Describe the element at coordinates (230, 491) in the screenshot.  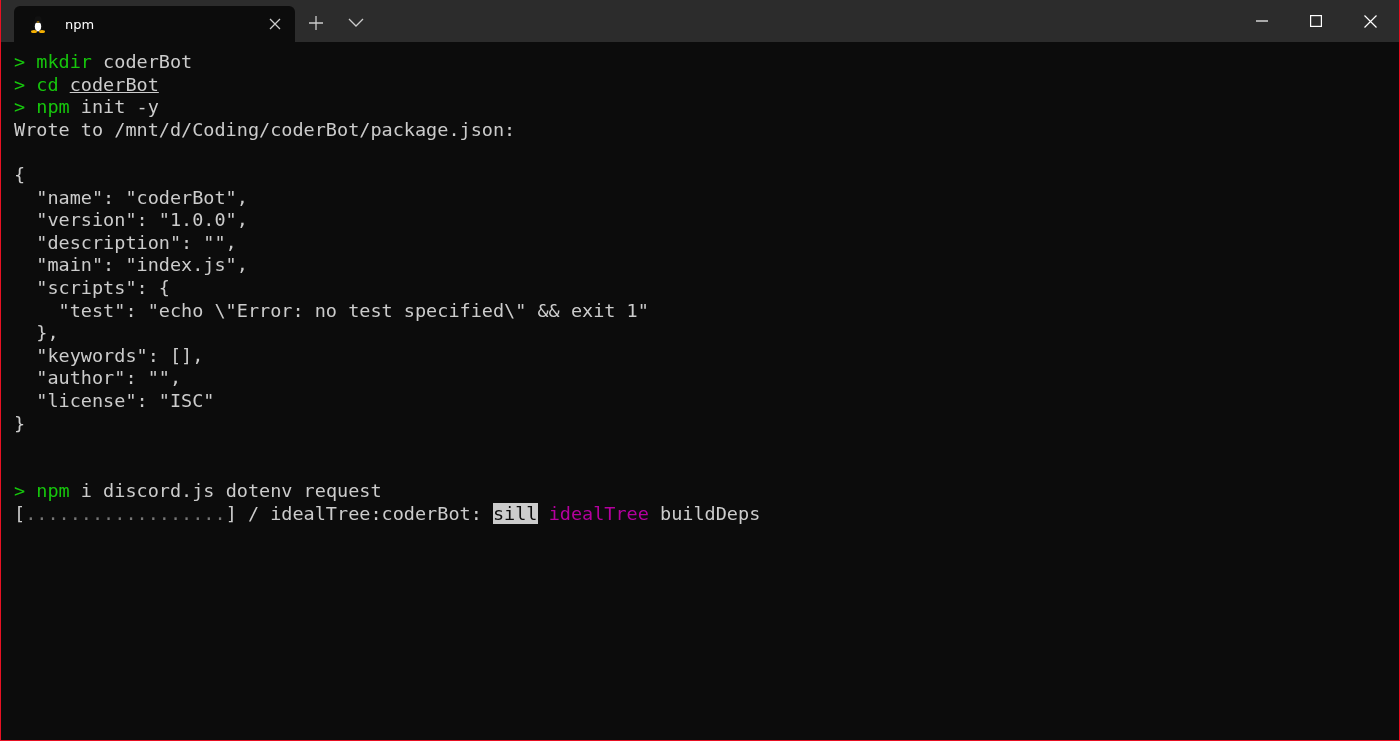
I see `terminal-text: i discord.js dotenv request` at that location.